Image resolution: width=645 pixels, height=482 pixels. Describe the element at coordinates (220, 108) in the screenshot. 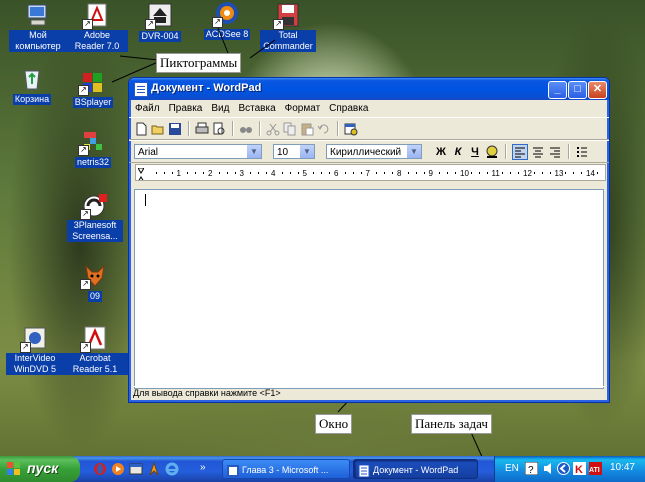

I see `menu-view: Вид` at that location.